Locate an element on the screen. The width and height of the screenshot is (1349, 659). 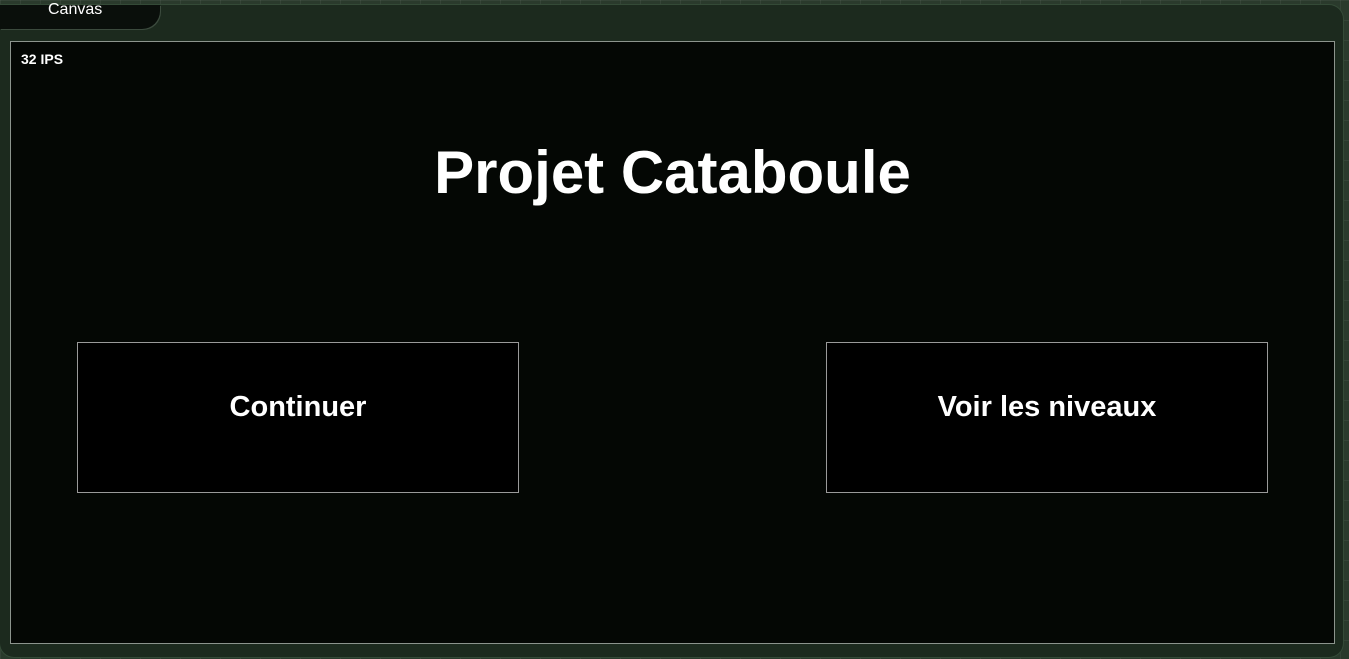
tab-canvas: Canvas is located at coordinates (80, 15).